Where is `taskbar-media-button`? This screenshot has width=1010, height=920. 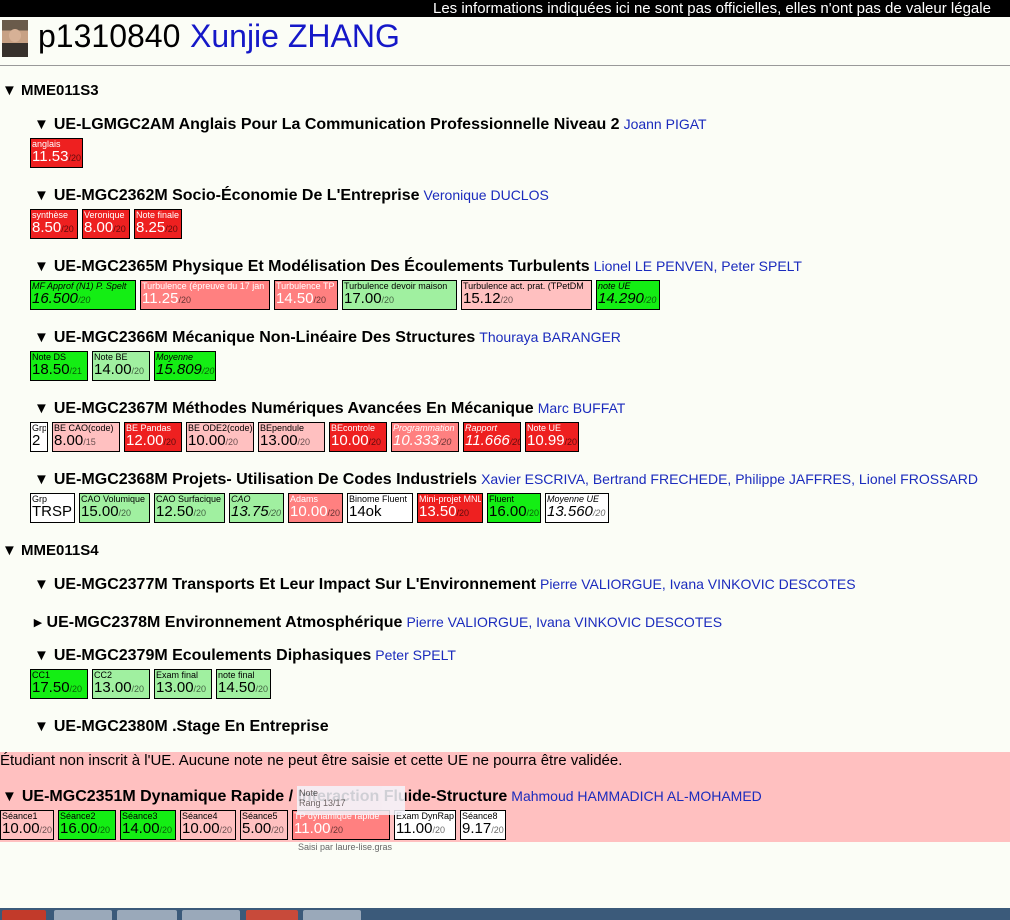 taskbar-media-button is located at coordinates (272, 915).